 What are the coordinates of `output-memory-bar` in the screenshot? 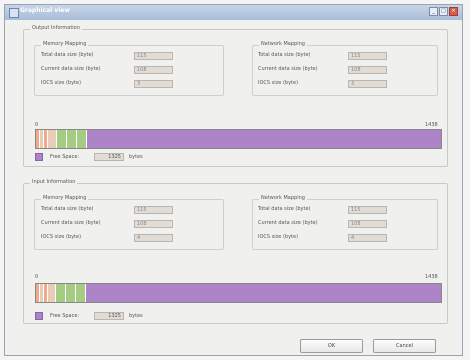 It's located at (238, 139).